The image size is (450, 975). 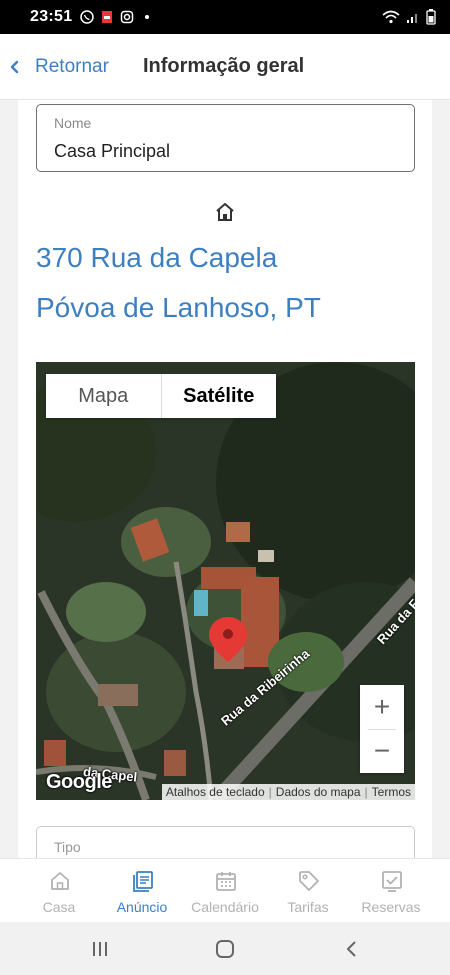 What do you see at coordinates (79, 782) in the screenshot?
I see `google-logo: Google` at bounding box center [79, 782].